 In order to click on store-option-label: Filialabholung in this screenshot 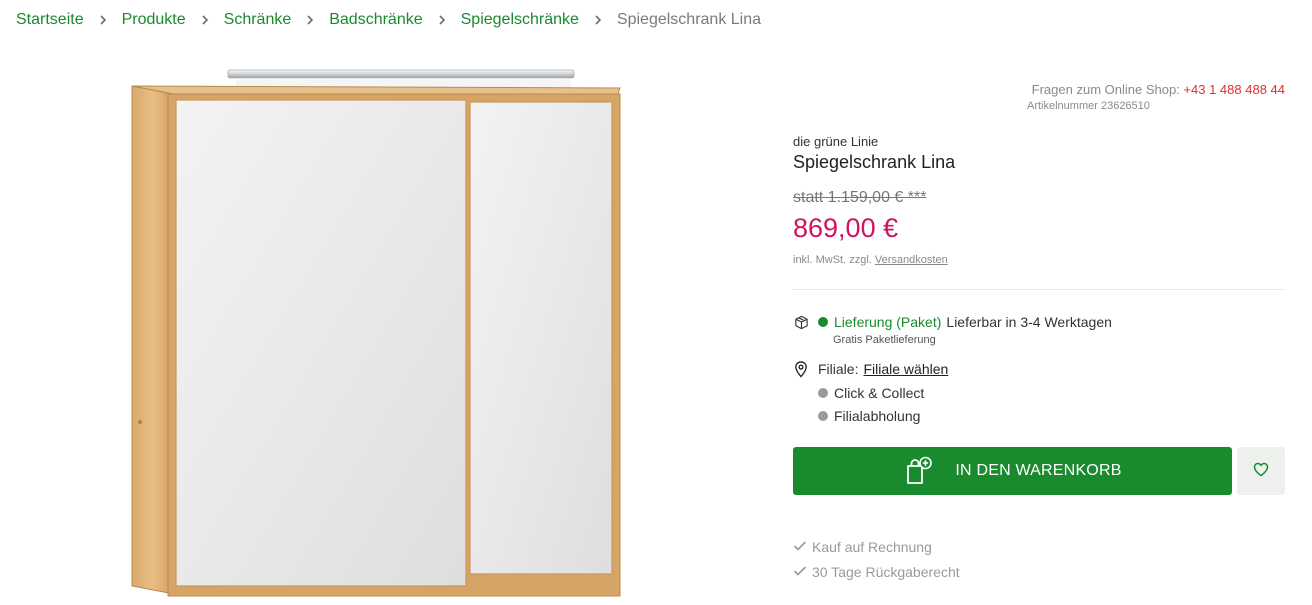, I will do `click(877, 416)`.